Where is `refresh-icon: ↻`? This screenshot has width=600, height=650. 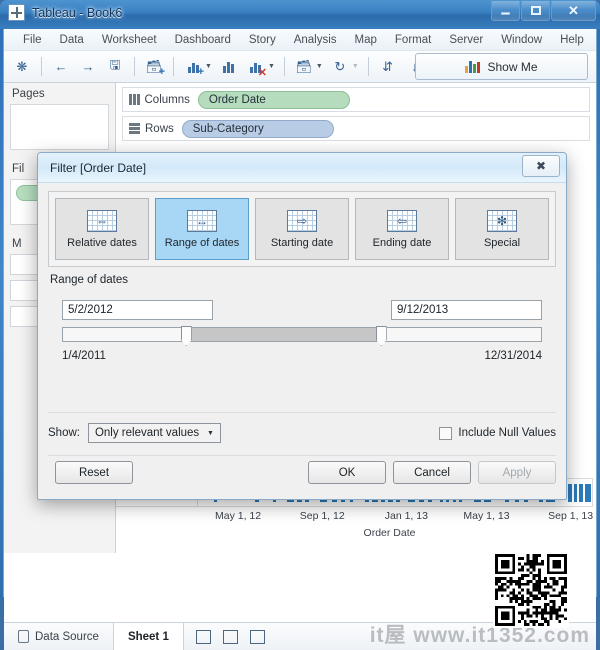 refresh-icon: ↻ is located at coordinates (340, 67).